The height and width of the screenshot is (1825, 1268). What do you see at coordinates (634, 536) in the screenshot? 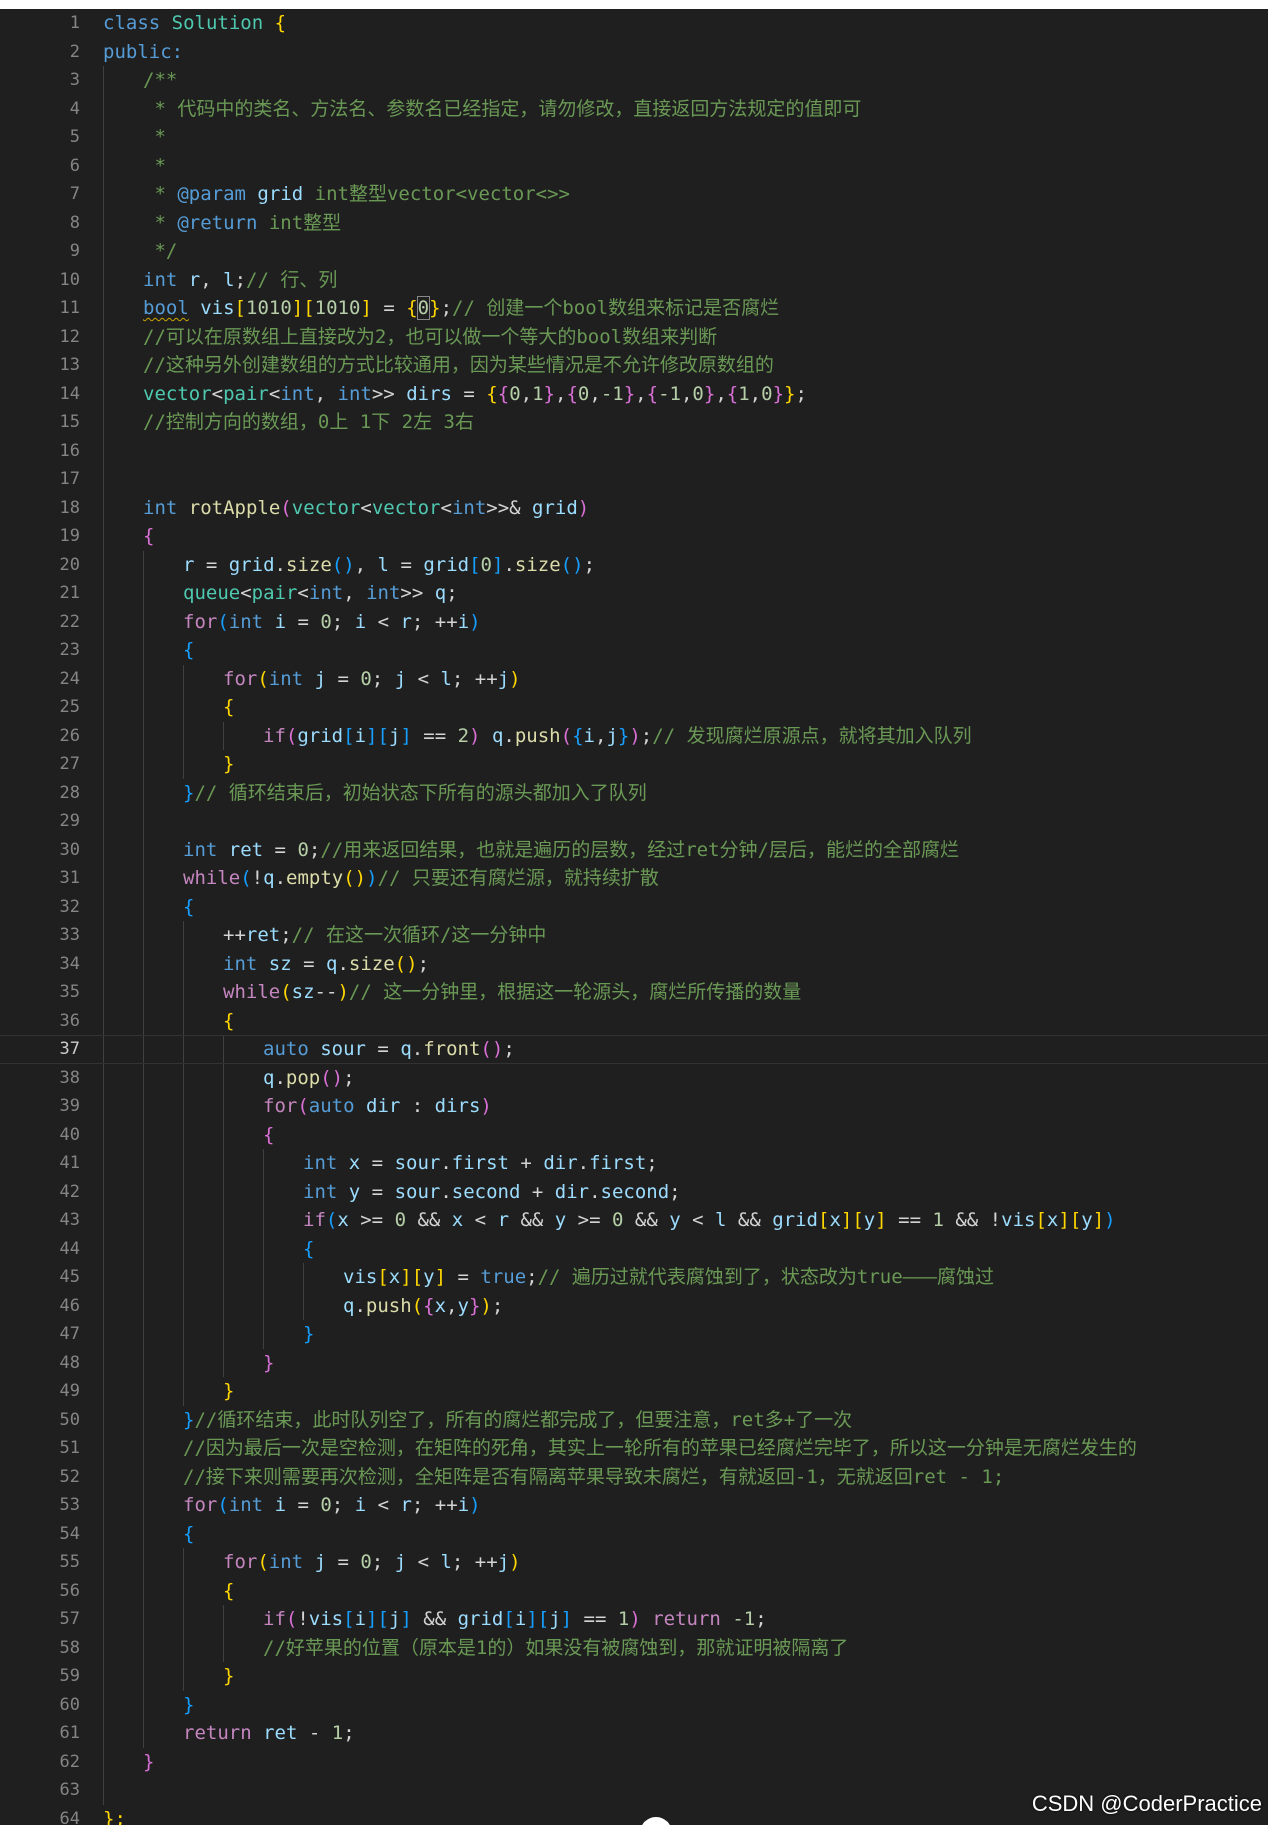
I see `code-line: 19 {` at bounding box center [634, 536].